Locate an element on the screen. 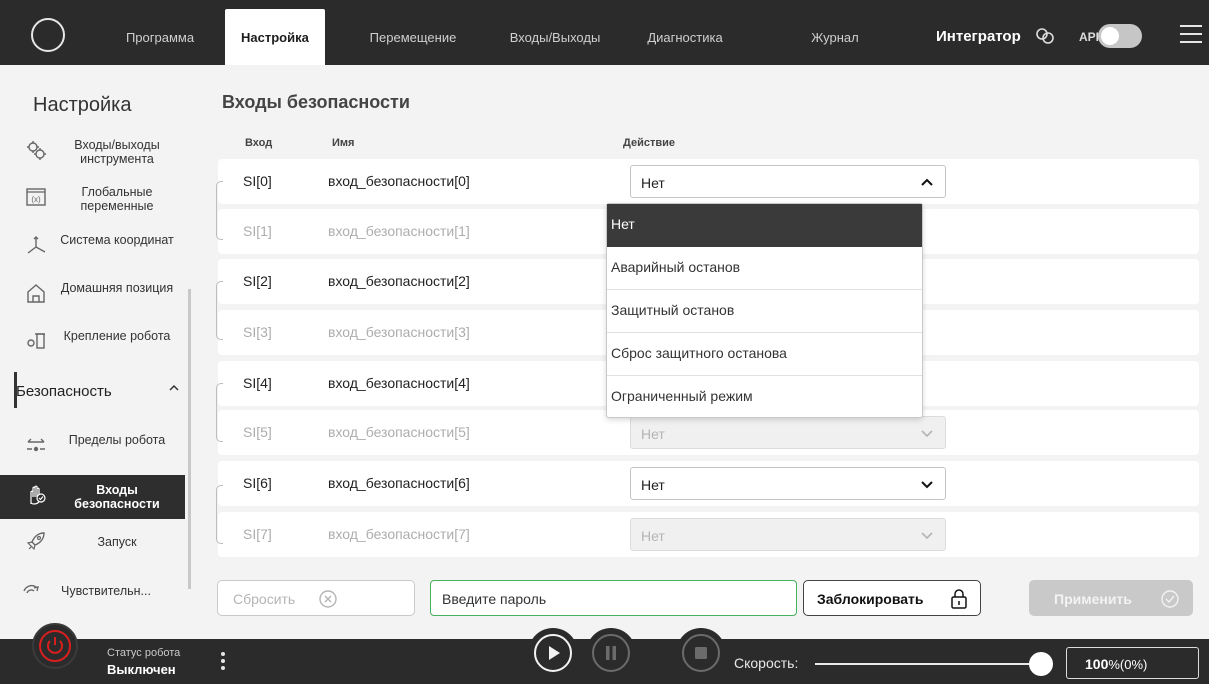 Image resolution: width=1209 pixels, height=684 pixels. input-id: SI[7] is located at coordinates (257, 534).